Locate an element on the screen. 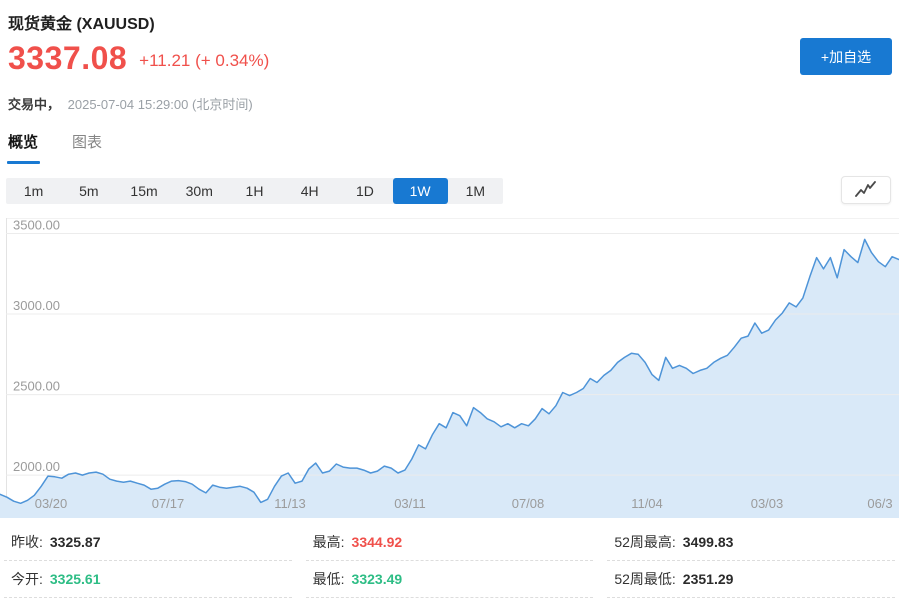 This screenshot has height=604, width=899. instrument-title: 现货黄金 (XAUUSD) is located at coordinates (81, 24).